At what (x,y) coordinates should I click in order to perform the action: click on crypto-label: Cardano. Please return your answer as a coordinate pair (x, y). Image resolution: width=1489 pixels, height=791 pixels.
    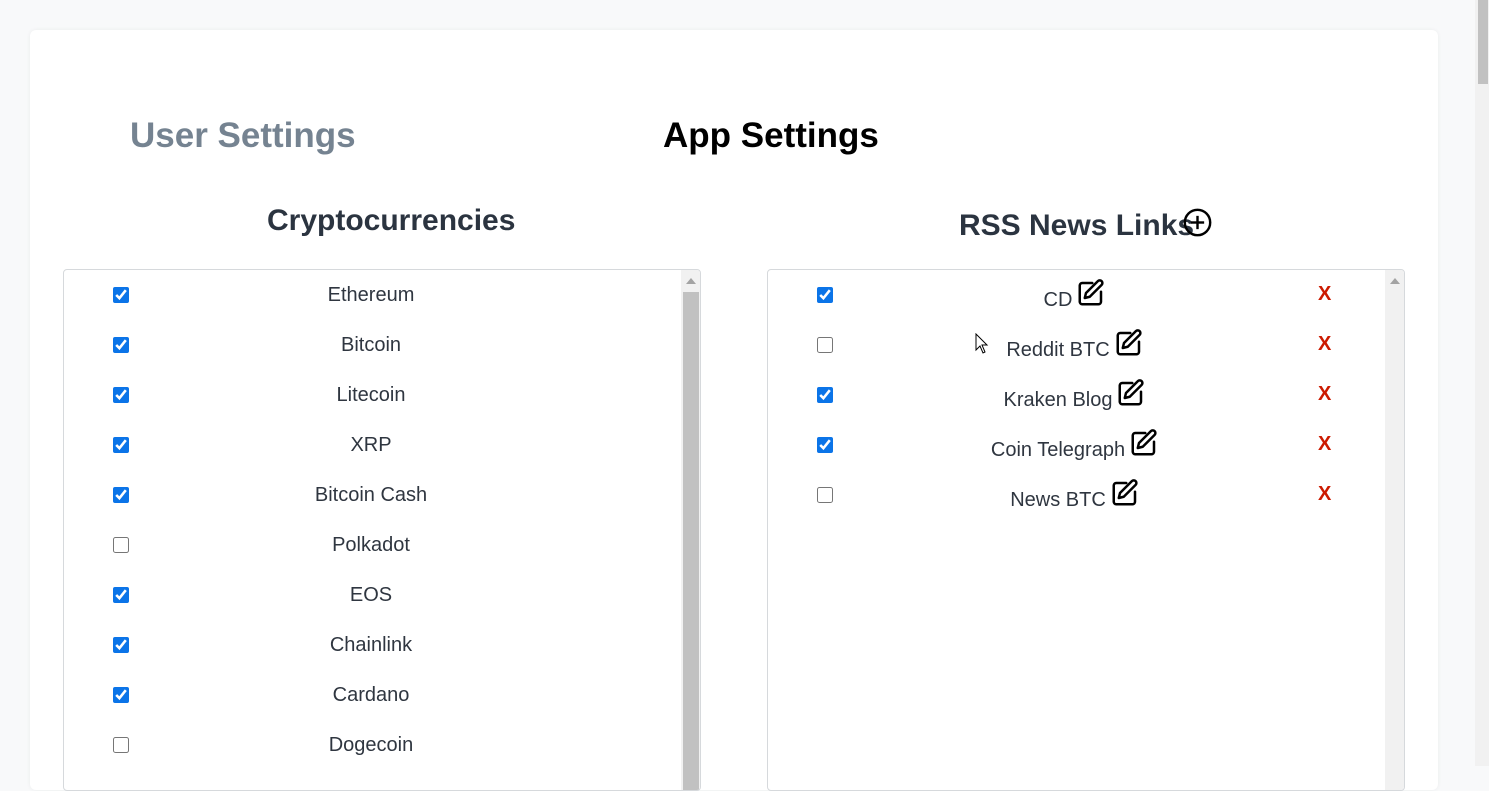
    Looking at the image, I should click on (371, 695).